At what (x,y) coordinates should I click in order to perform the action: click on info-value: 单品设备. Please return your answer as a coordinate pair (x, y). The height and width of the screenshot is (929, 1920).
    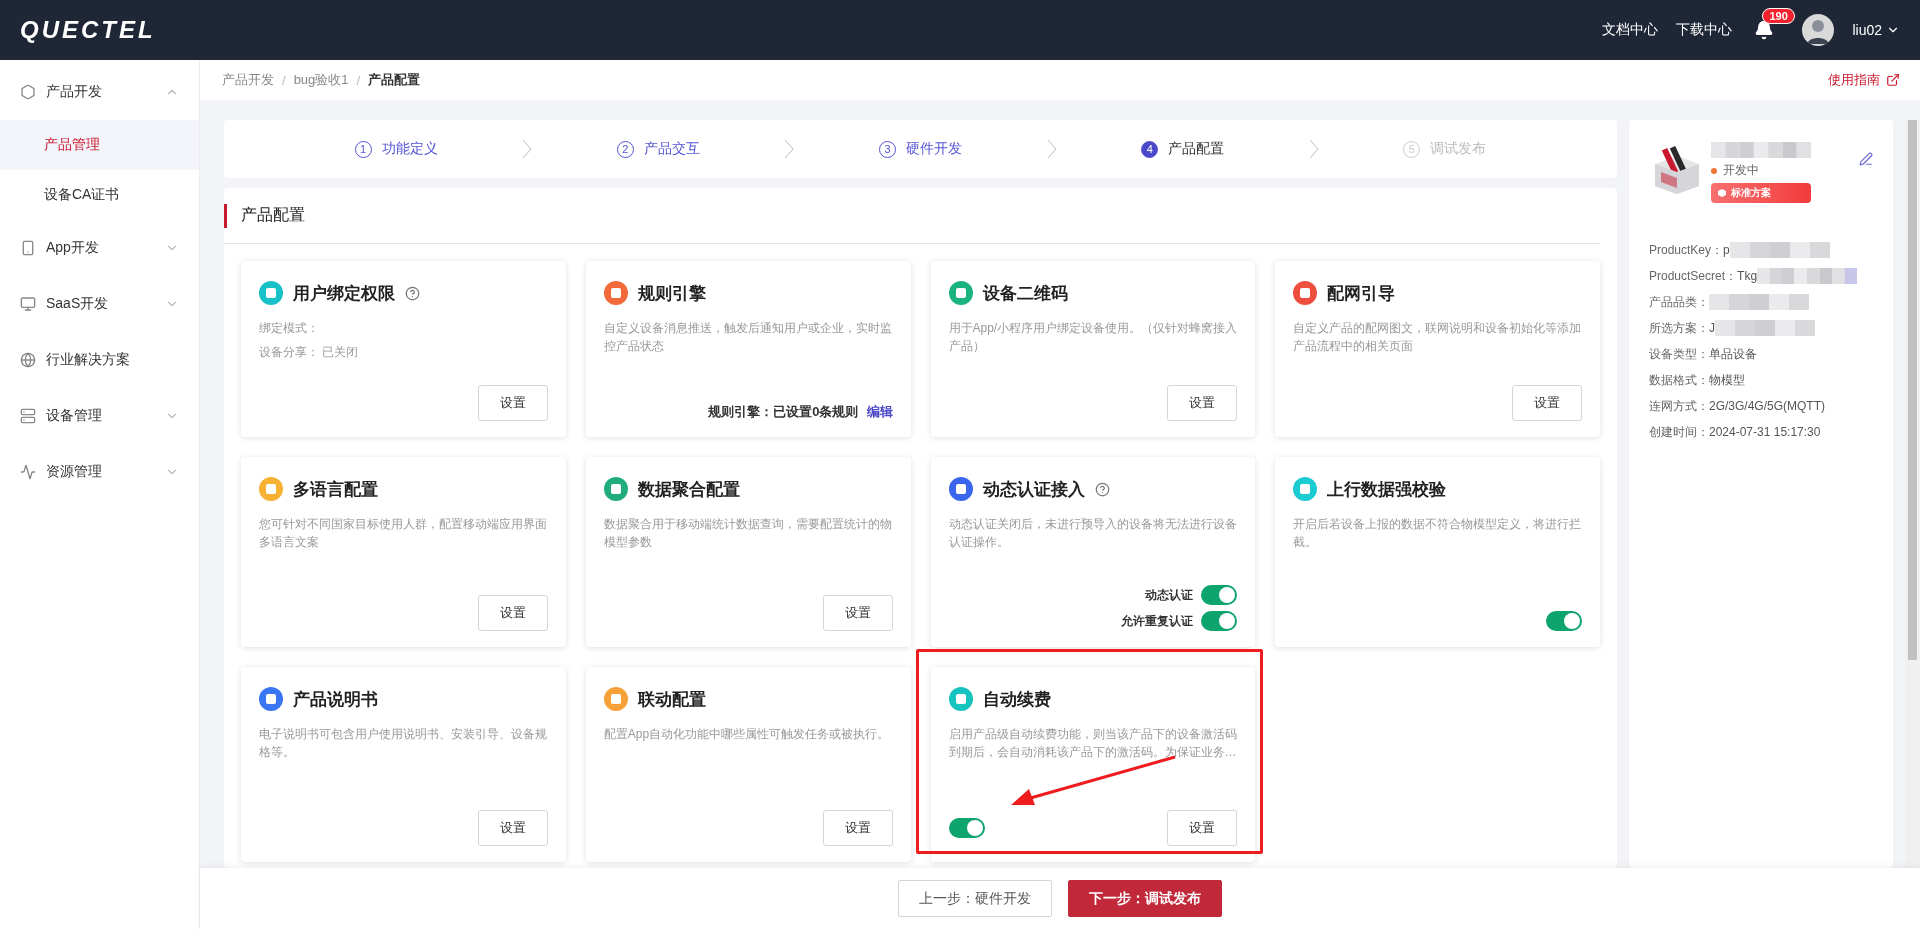
    Looking at the image, I should click on (1733, 354).